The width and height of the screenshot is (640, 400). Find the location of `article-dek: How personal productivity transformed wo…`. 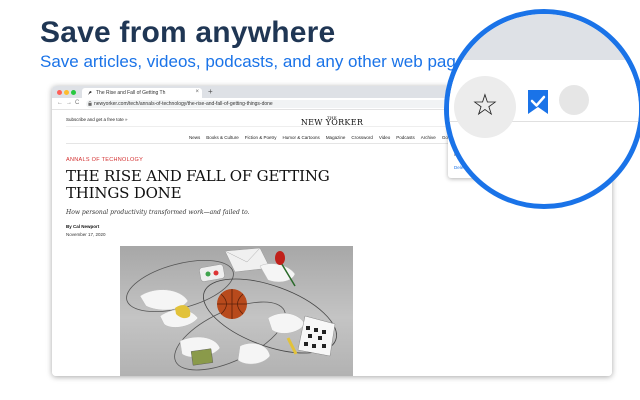

article-dek: How personal productivity transformed wo… is located at coordinates (158, 212).